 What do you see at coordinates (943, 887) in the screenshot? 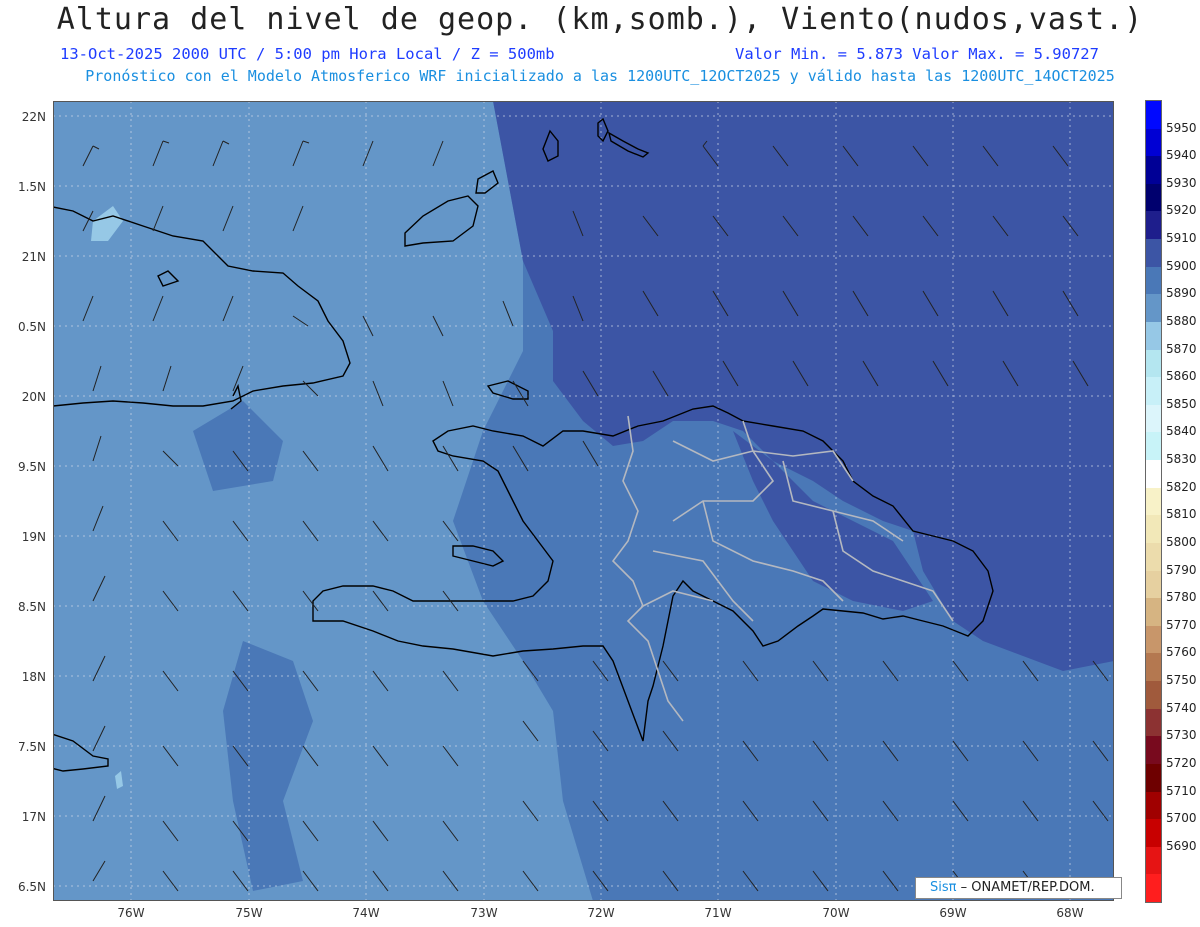
I see `brand-logo-text: Sisπ` at bounding box center [943, 887].